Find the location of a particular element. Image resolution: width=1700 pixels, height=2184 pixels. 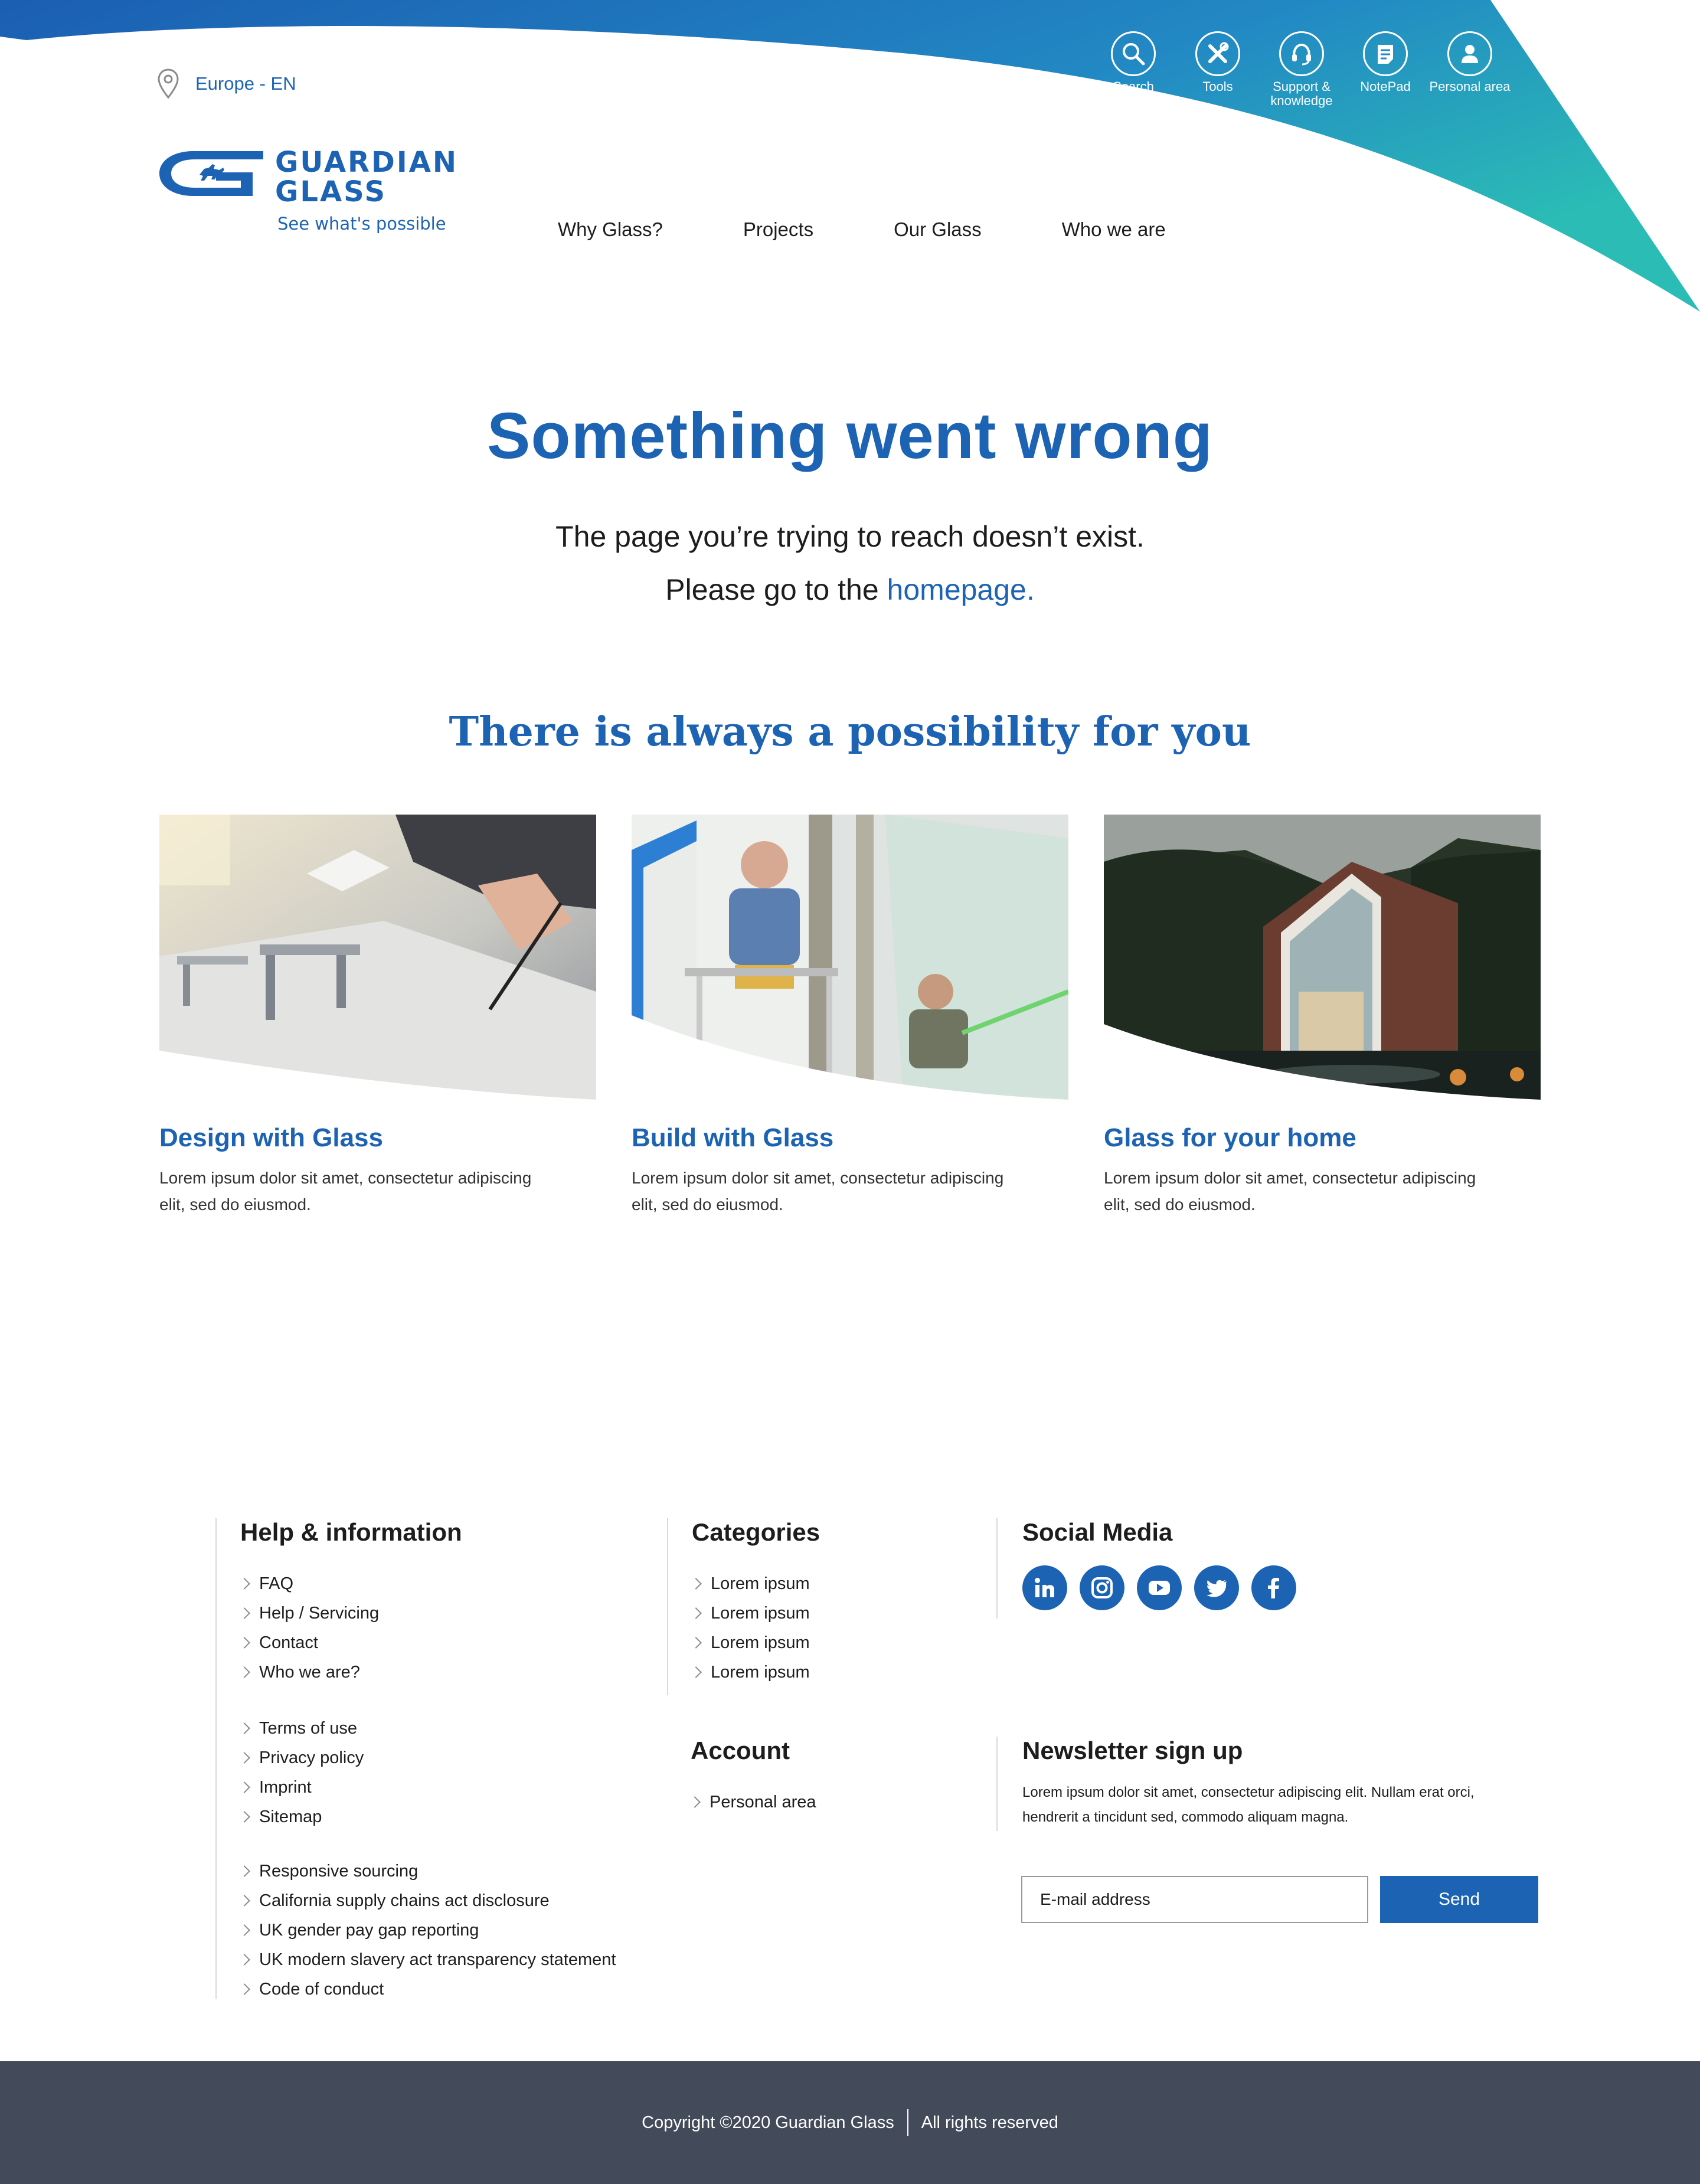

main-nav: Why Glass? Projects Our Glass Who we are is located at coordinates (902, 229).